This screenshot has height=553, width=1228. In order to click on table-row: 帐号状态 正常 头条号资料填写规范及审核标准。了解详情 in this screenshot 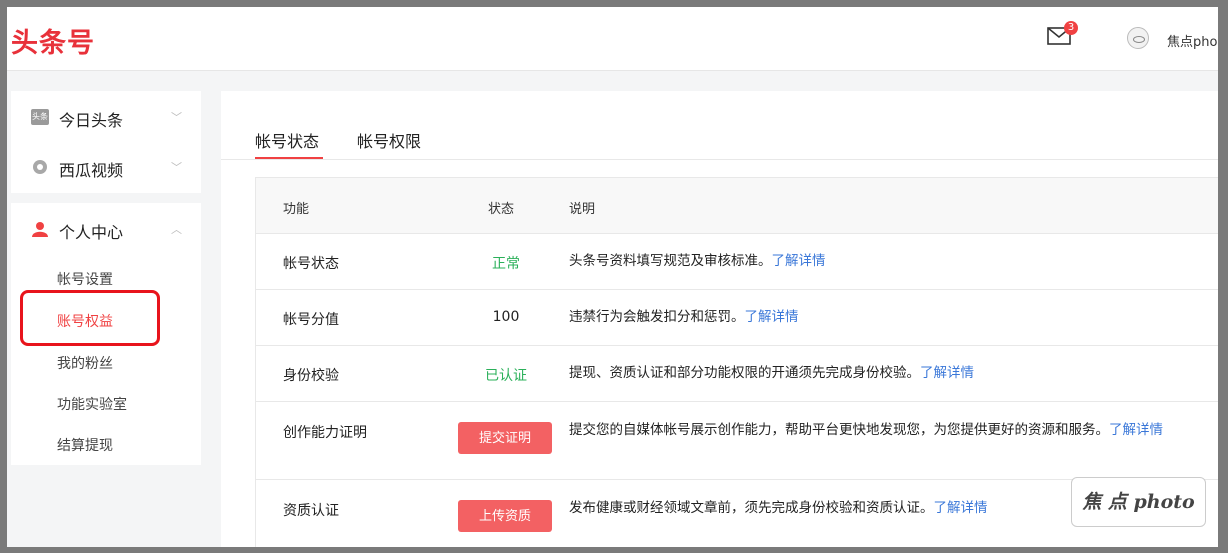, I will do `click(742, 262)`.